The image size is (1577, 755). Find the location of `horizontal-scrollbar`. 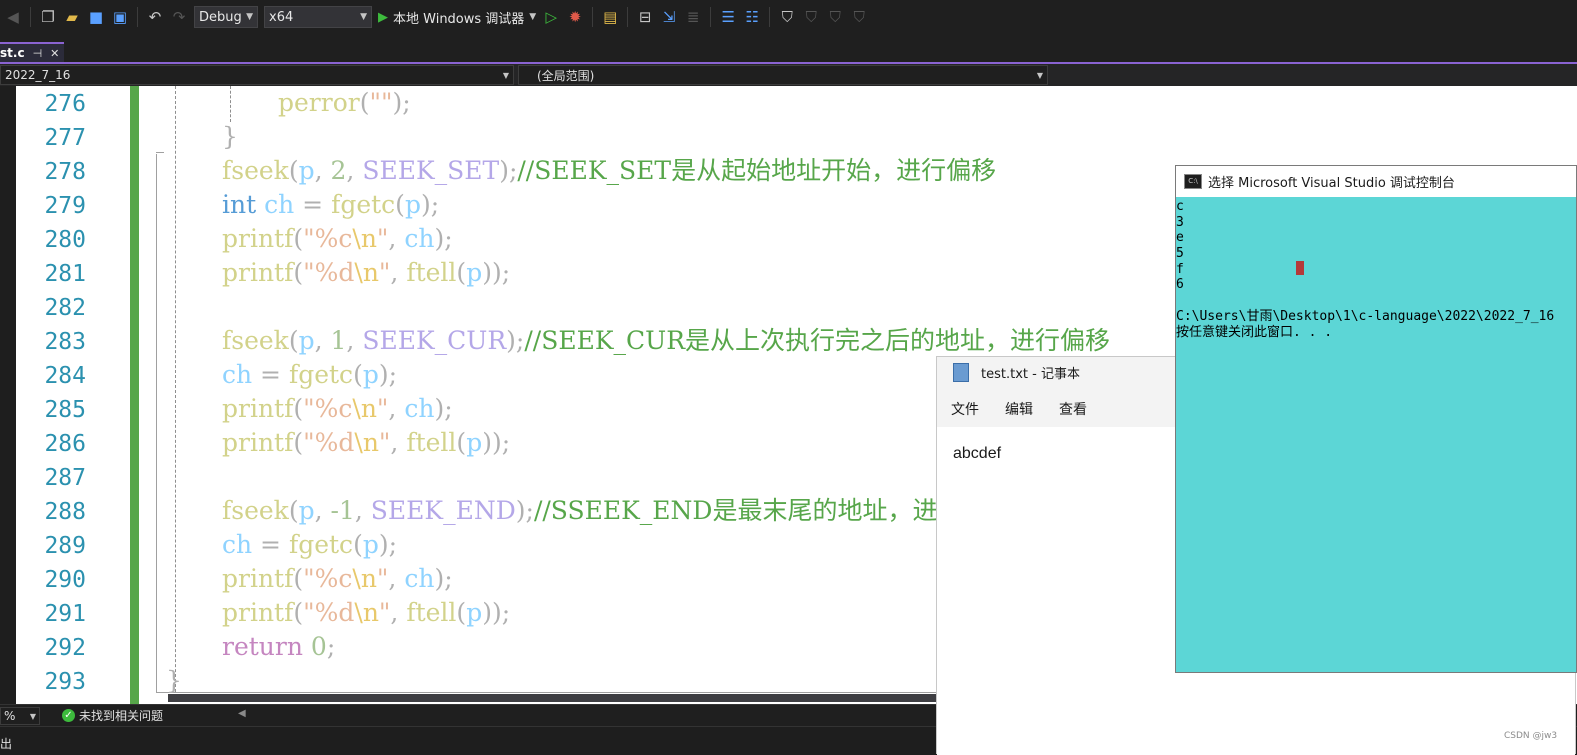

horizontal-scrollbar is located at coordinates (553, 698).